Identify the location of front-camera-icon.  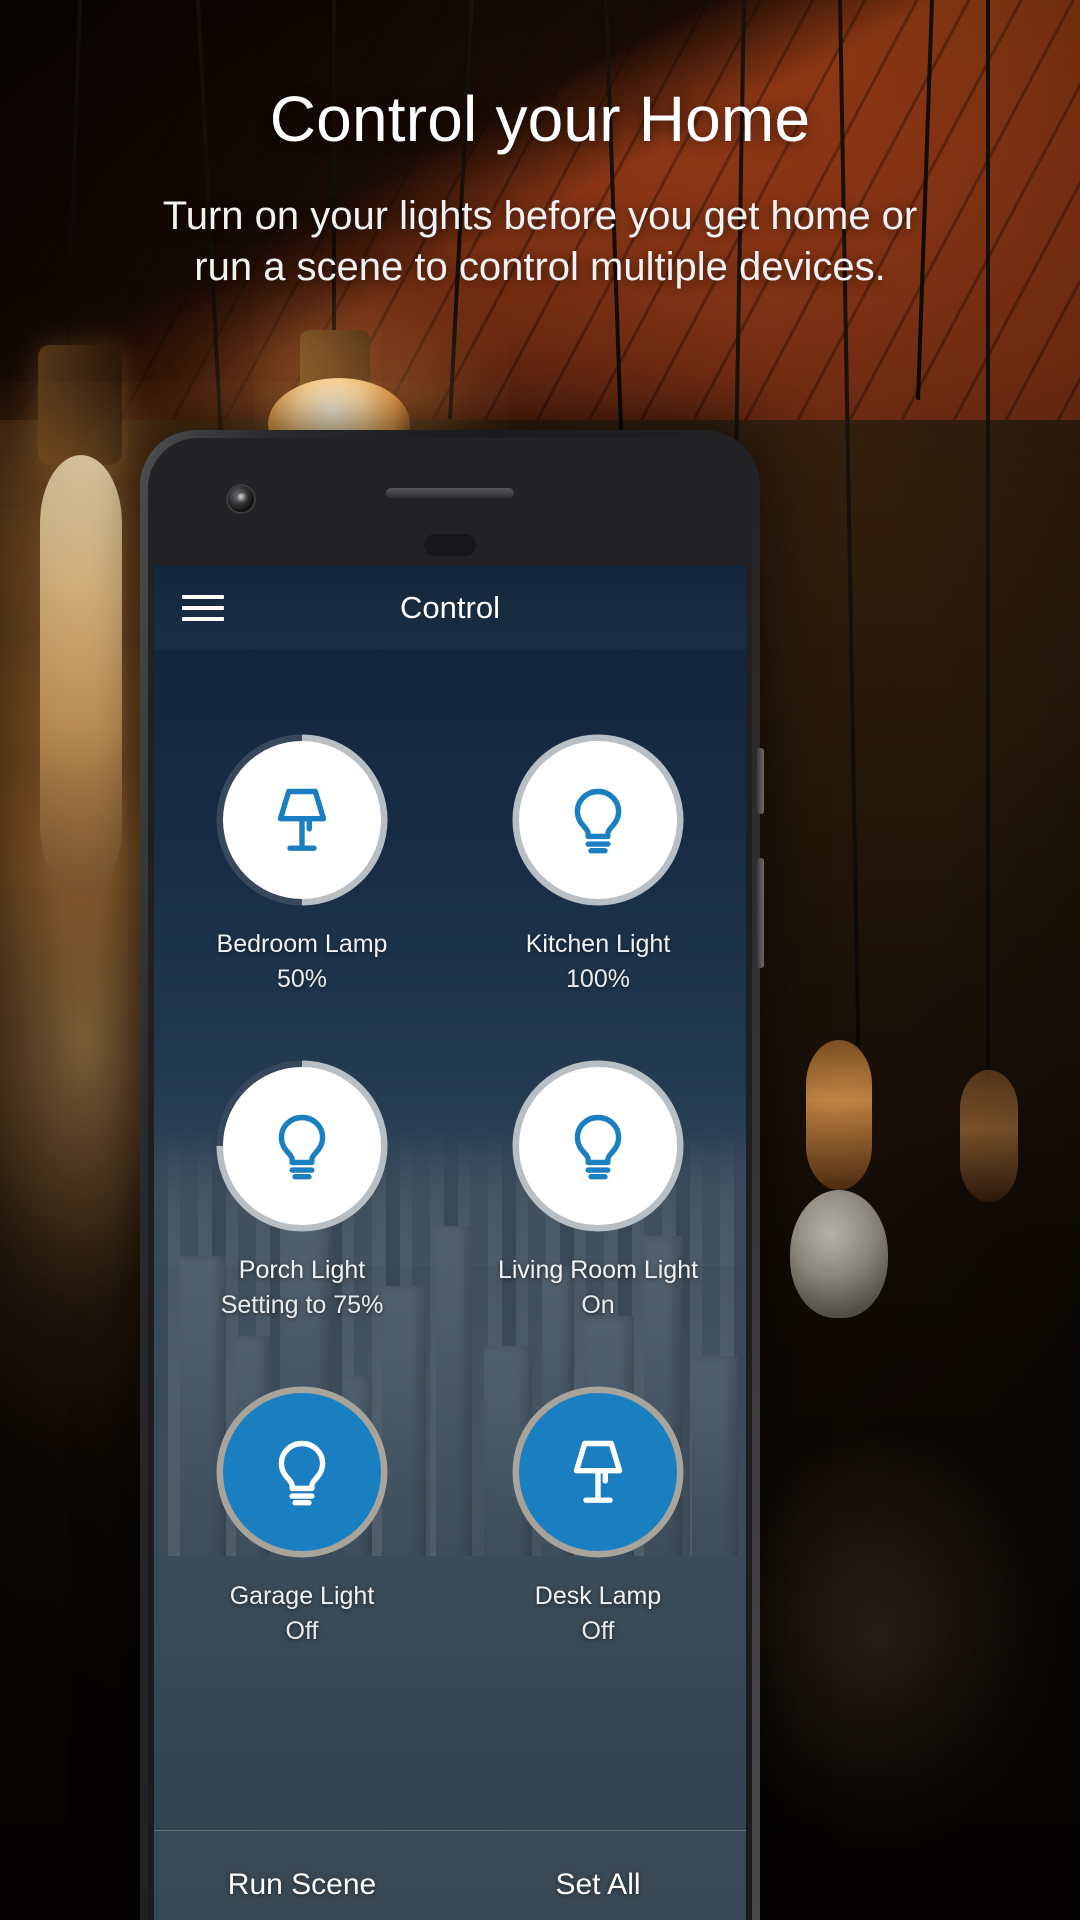
(241, 499).